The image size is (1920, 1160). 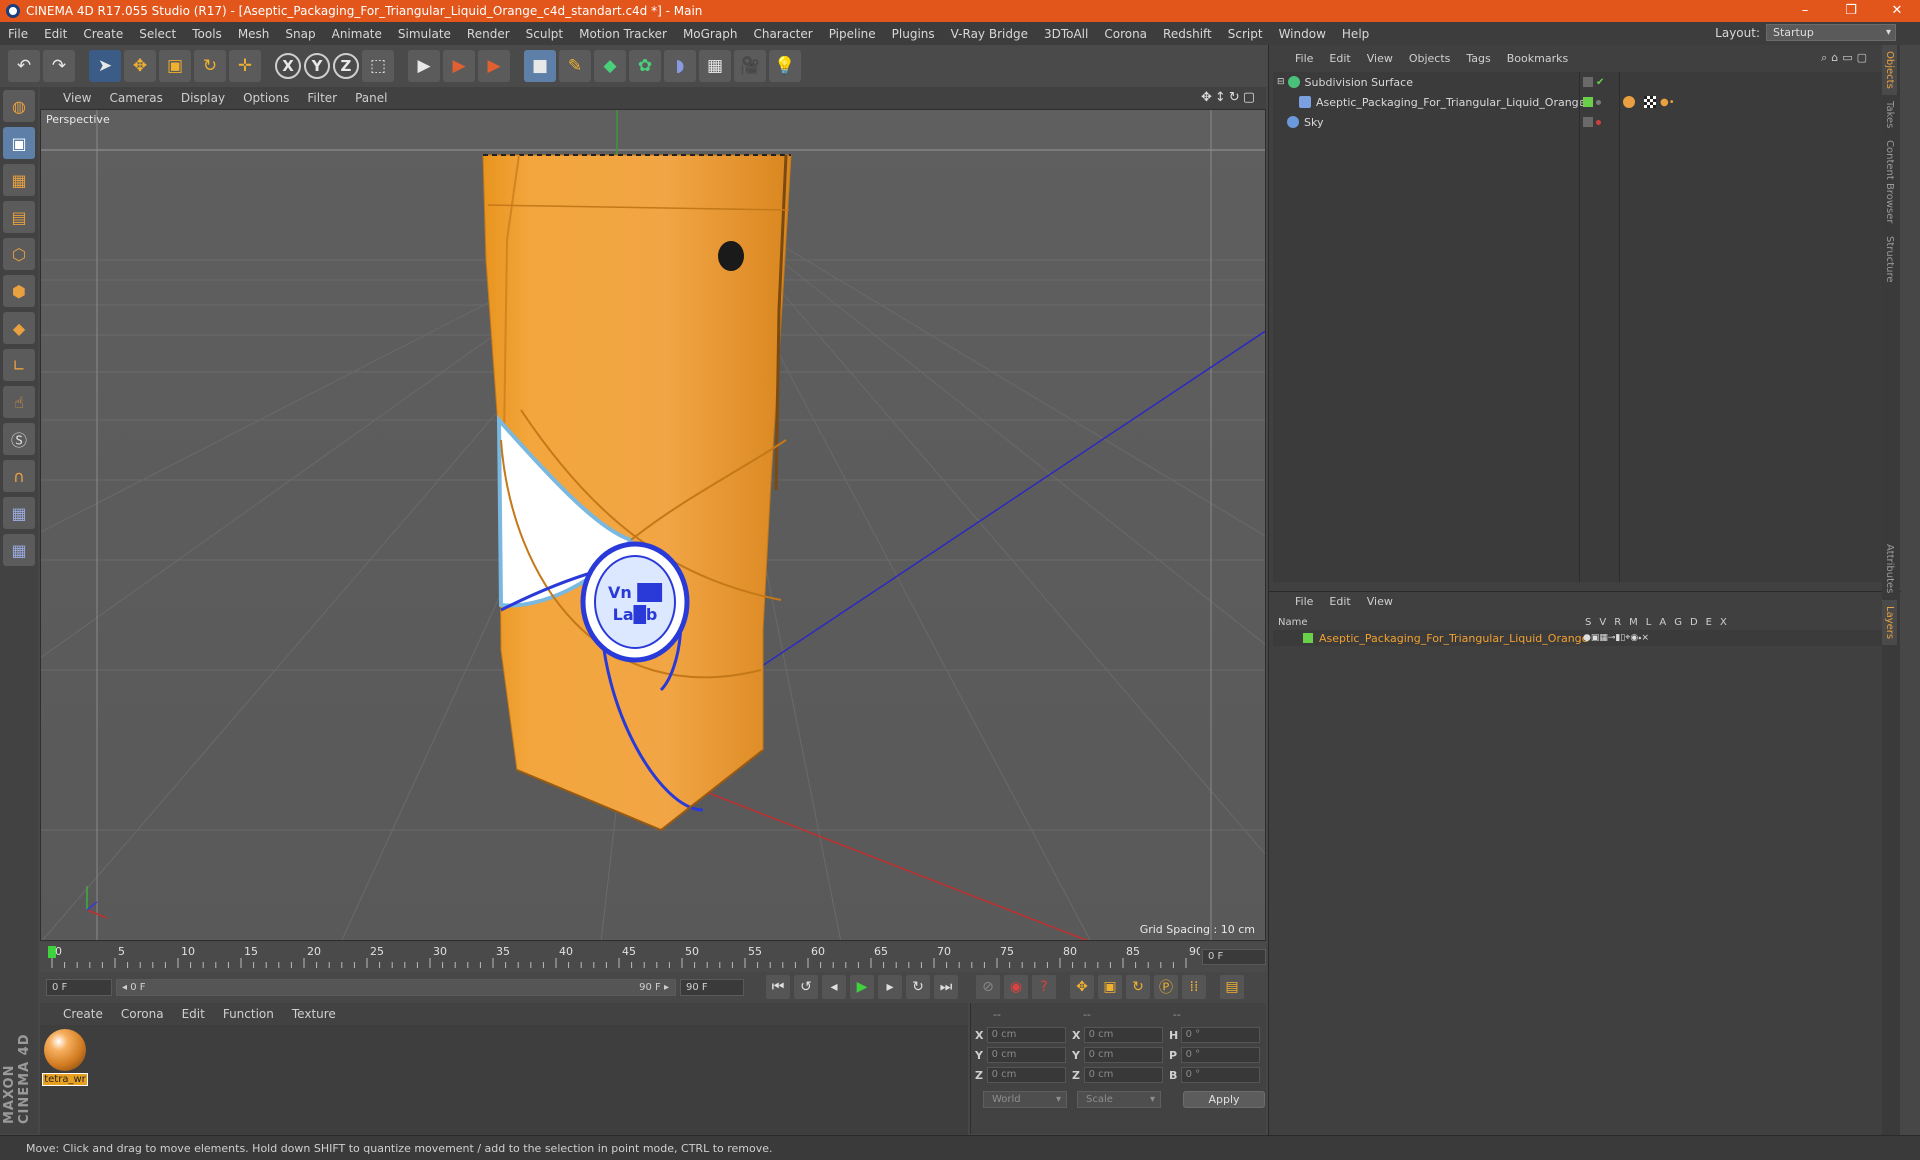 I want to click on coordinate-space-dropdown: World, so click(x=1025, y=1099).